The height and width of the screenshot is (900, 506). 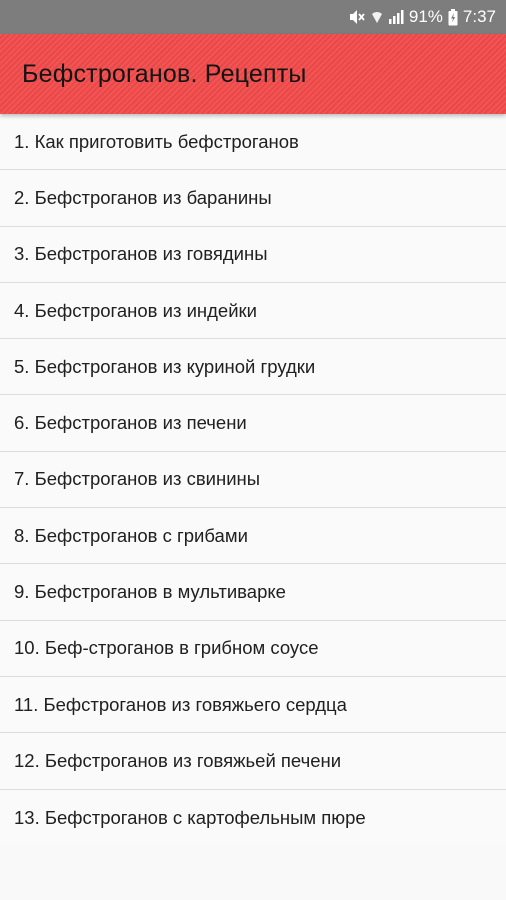 I want to click on list-item: 9. Бефстроганов в мультиварке, so click(x=253, y=592).